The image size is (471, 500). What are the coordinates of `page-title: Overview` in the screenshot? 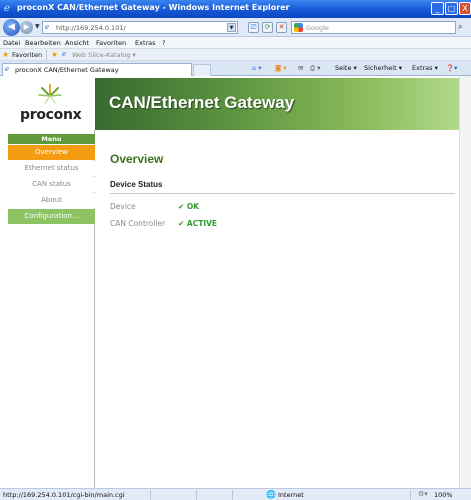 It's located at (137, 159).